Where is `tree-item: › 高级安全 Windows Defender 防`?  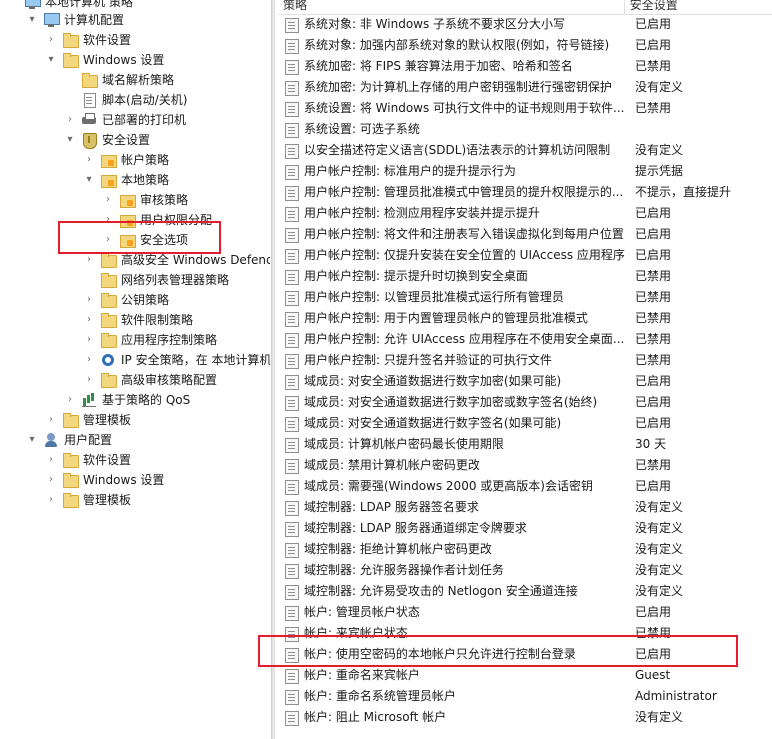
tree-item: › 高级安全 Windows Defender 防 is located at coordinates (176, 260).